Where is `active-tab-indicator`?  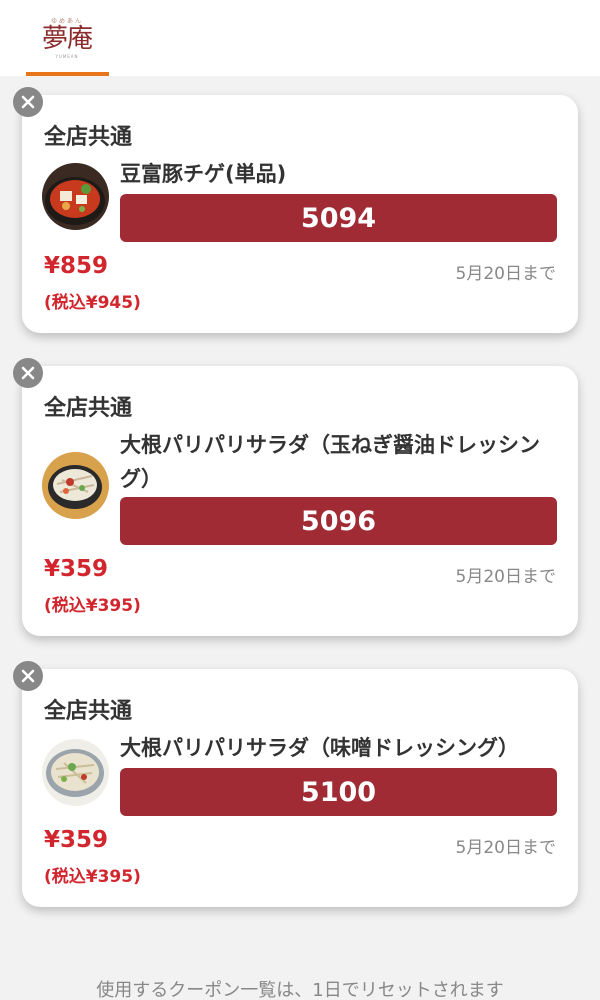
active-tab-indicator is located at coordinates (67, 74).